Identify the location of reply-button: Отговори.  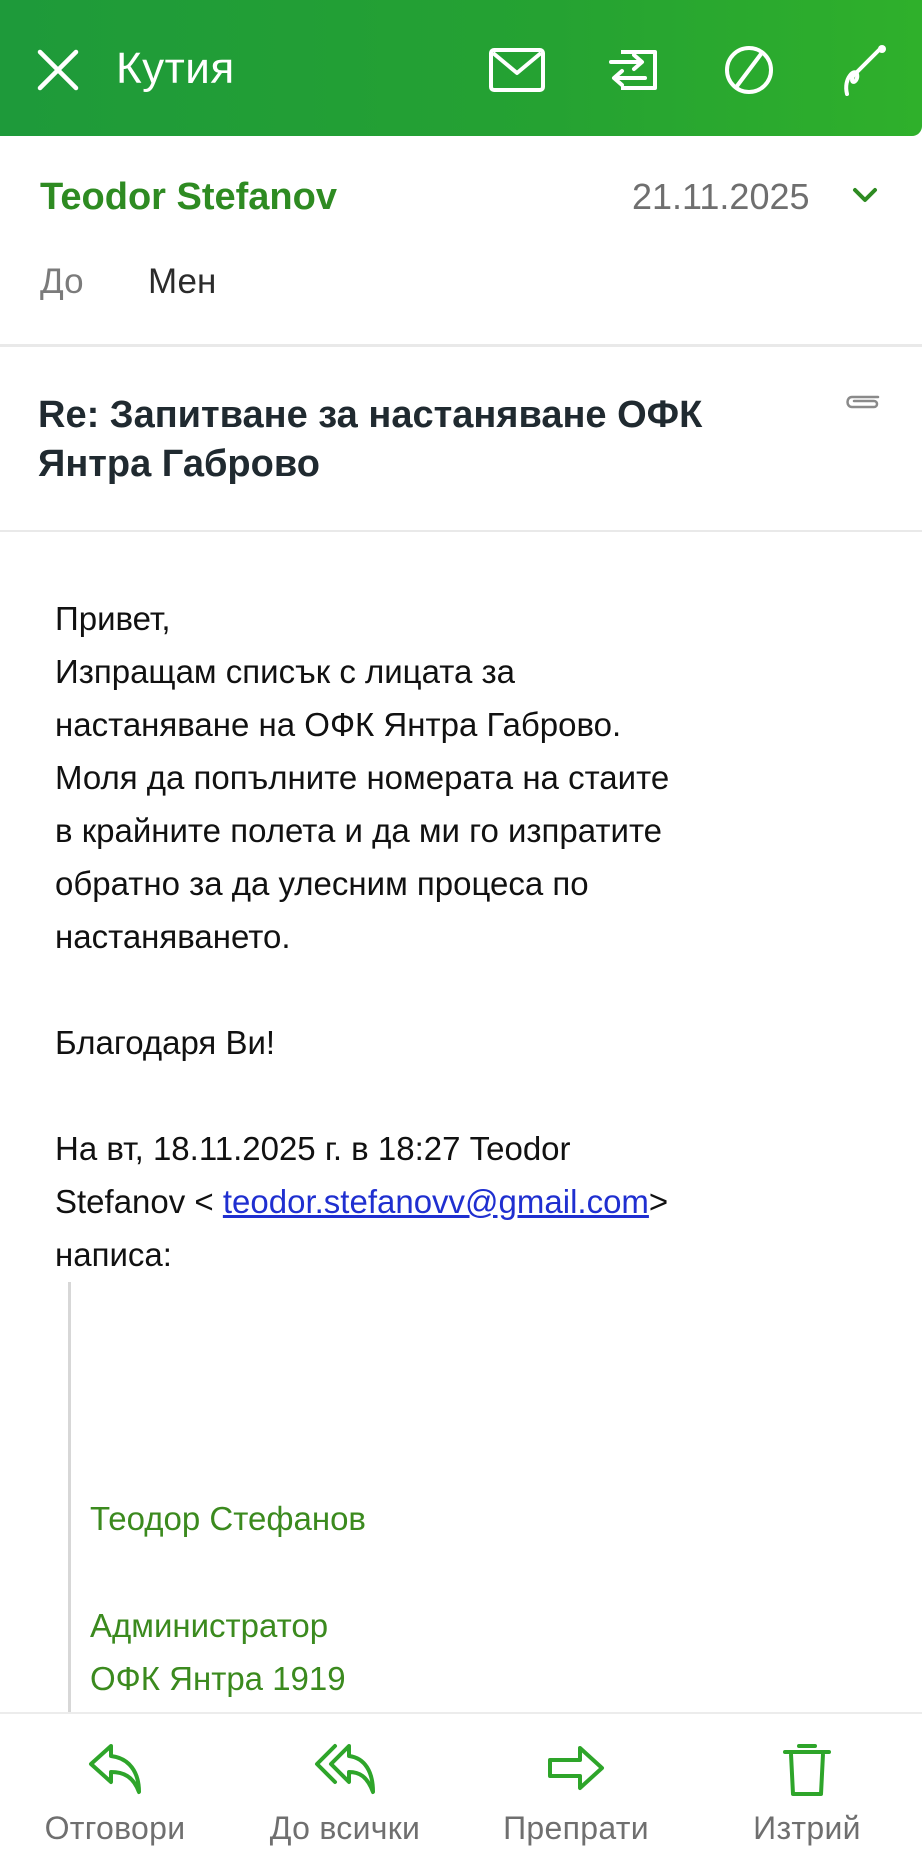
(115, 1788).